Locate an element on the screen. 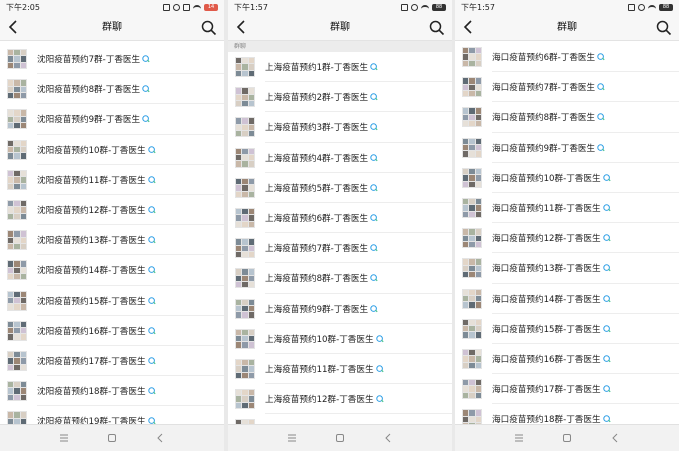 The image size is (679, 451). group-name: 上海疫苗预约11群-丁香医生 is located at coordinates (319, 369).